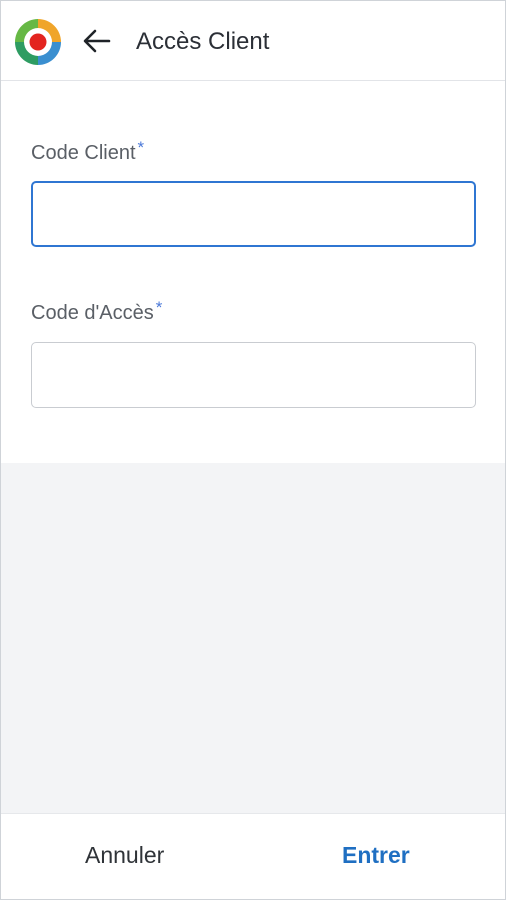 This screenshot has width=506, height=900. I want to click on header-bar: Accès Client, so click(253, 41).